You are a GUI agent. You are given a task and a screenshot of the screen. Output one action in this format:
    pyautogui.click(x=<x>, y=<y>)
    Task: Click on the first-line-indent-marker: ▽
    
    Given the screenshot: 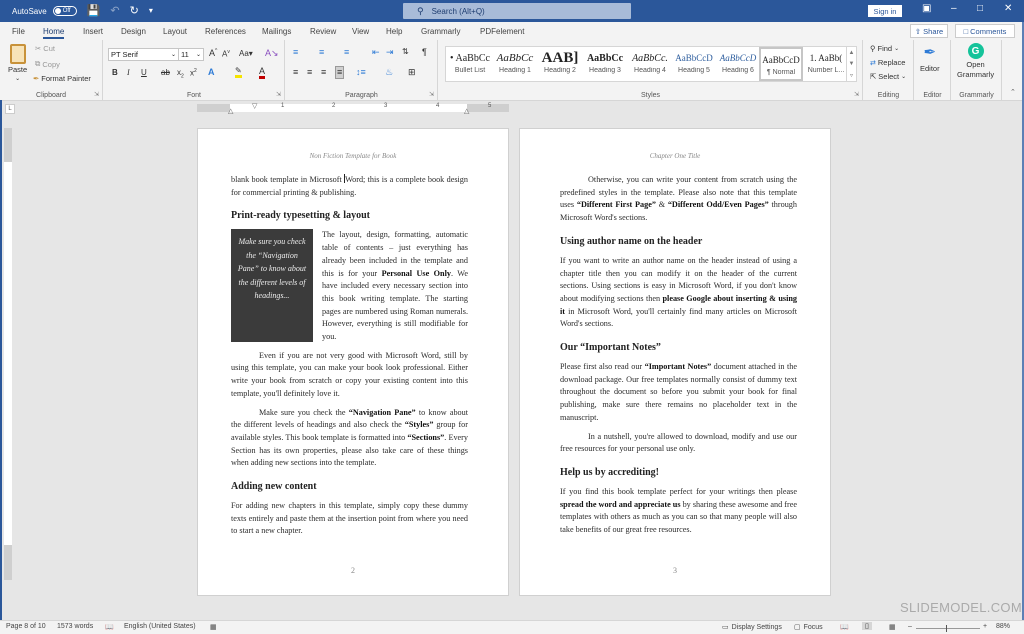 What is the action you would take?
    pyautogui.click(x=254, y=106)
    